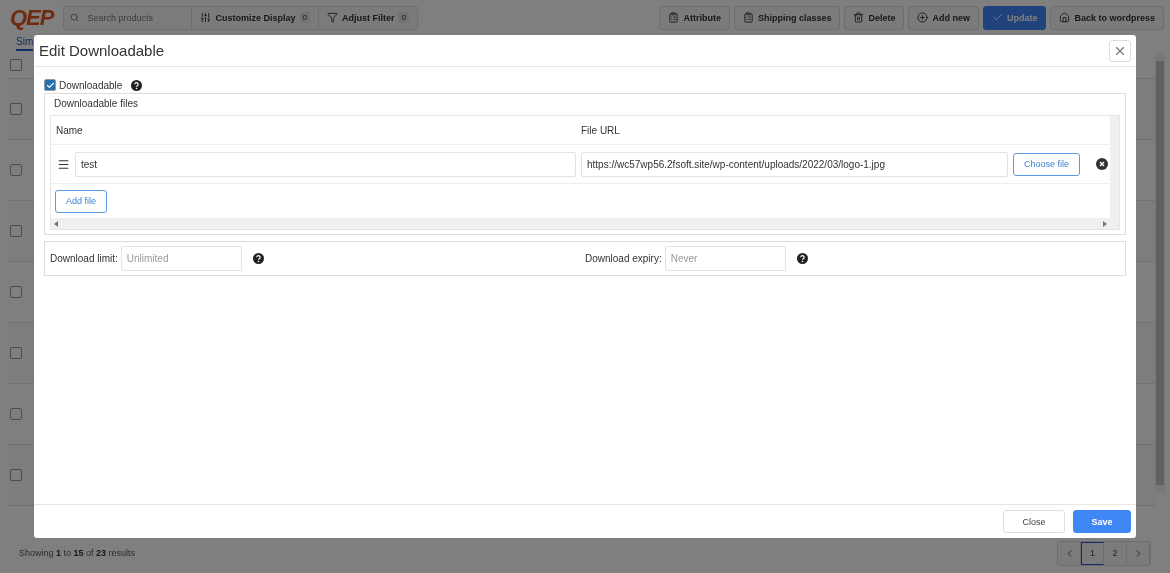 This screenshot has height=573, width=1170. Describe the element at coordinates (1107, 17) in the screenshot. I see `toolbar-button: Back to wordpress` at that location.